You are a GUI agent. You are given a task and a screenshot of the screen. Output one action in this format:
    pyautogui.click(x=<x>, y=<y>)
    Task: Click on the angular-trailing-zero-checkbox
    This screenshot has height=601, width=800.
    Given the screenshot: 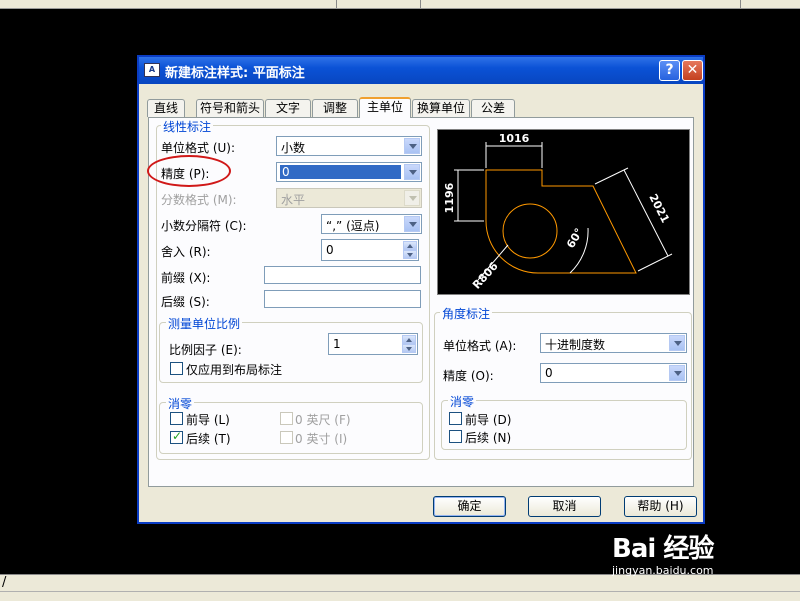 What is the action you would take?
    pyautogui.click(x=455, y=436)
    